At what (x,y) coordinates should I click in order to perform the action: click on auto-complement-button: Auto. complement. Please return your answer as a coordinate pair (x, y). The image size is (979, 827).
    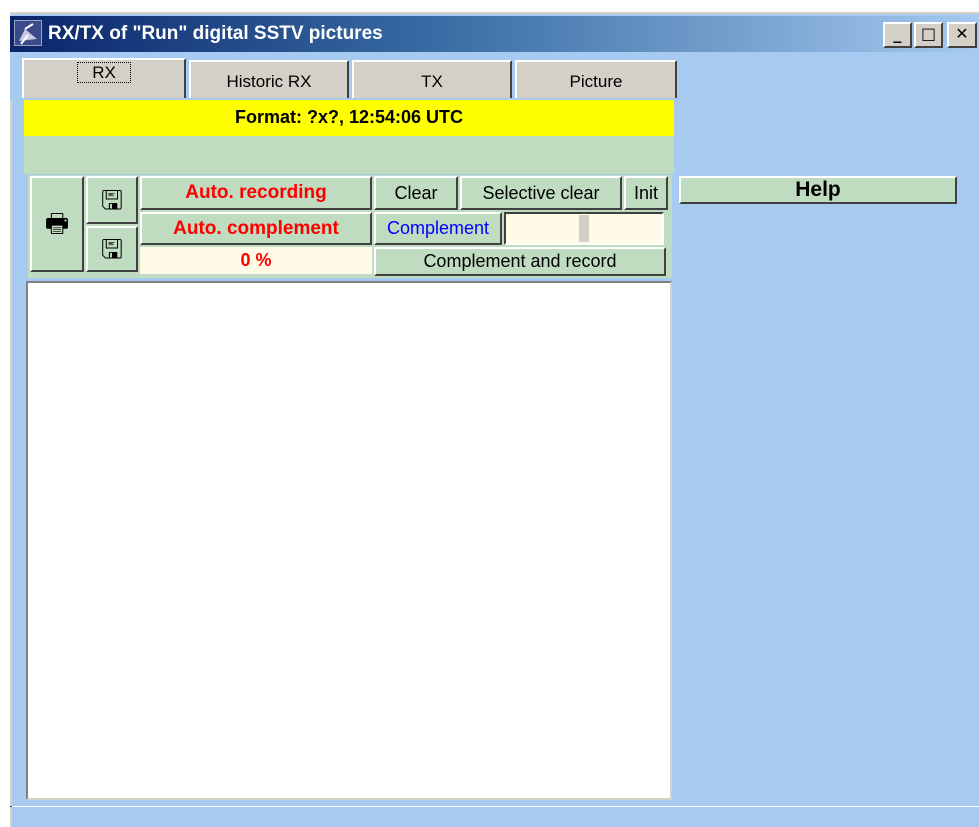
    Looking at the image, I should click on (256, 228).